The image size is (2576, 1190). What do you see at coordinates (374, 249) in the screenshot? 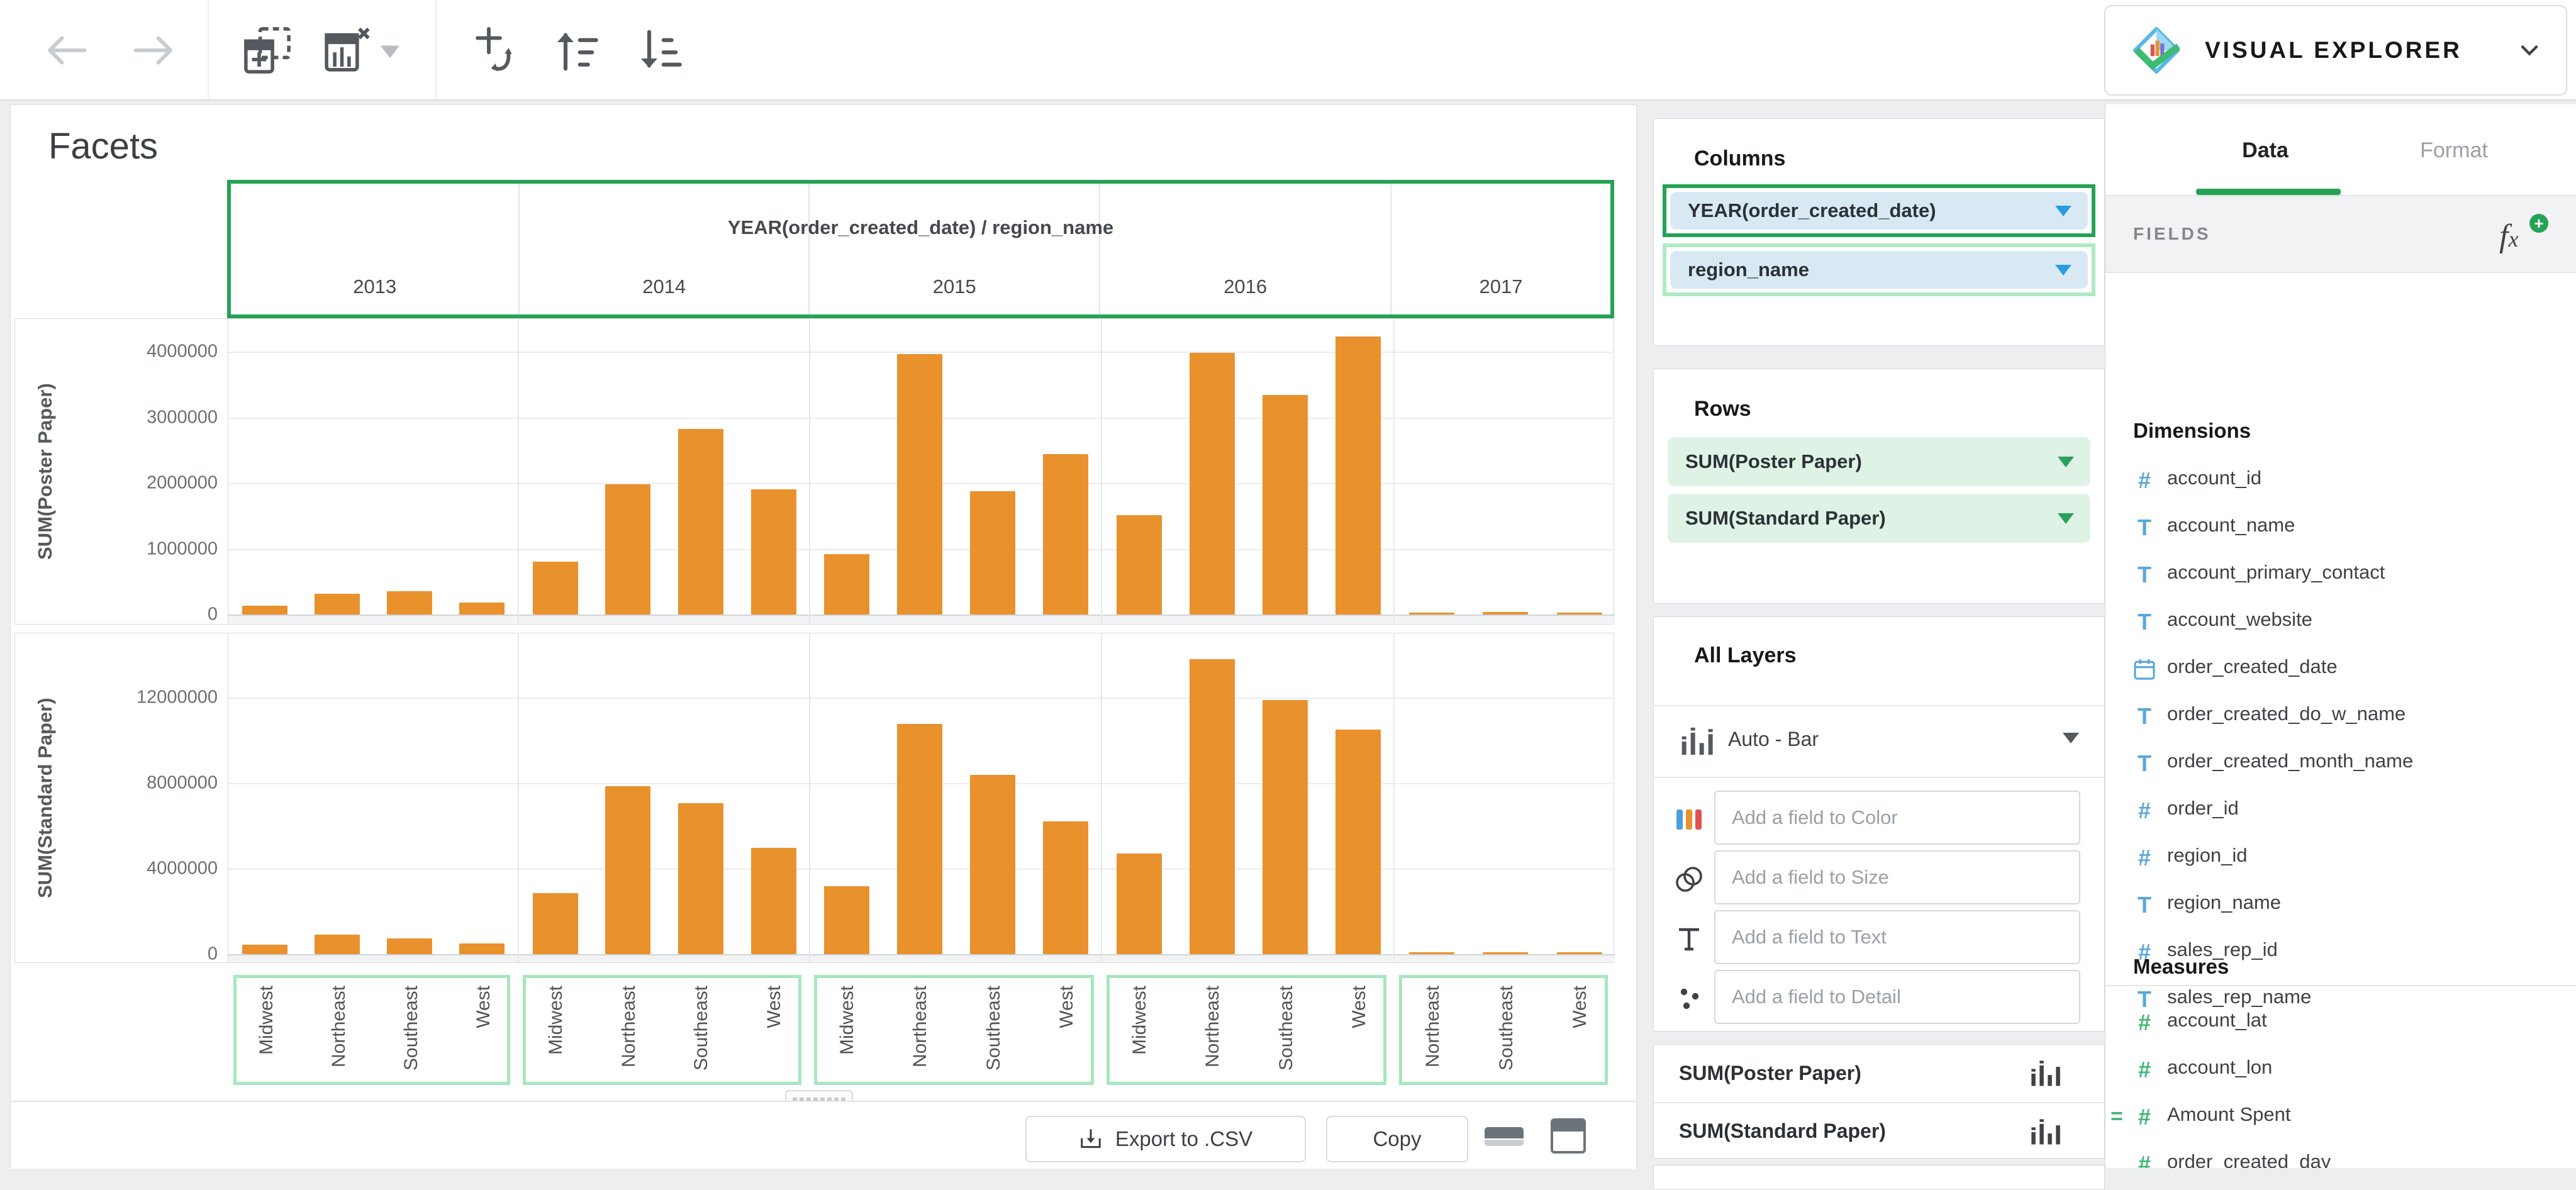
I see `year-header-2013: 2013` at bounding box center [374, 249].